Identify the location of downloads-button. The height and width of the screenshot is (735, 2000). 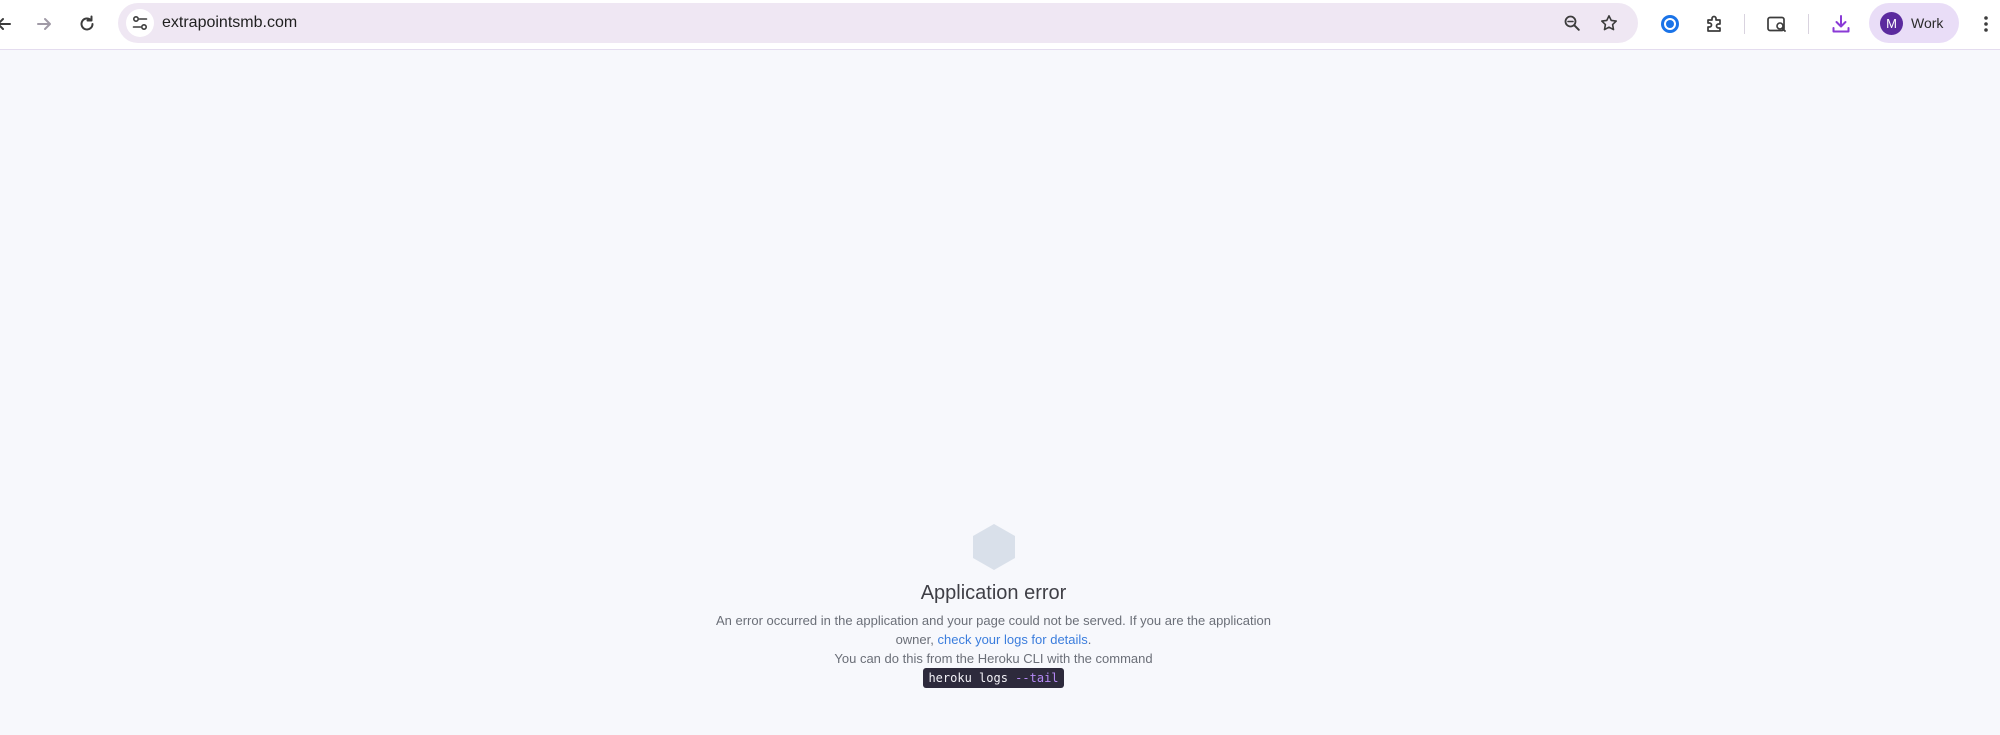
(1841, 24).